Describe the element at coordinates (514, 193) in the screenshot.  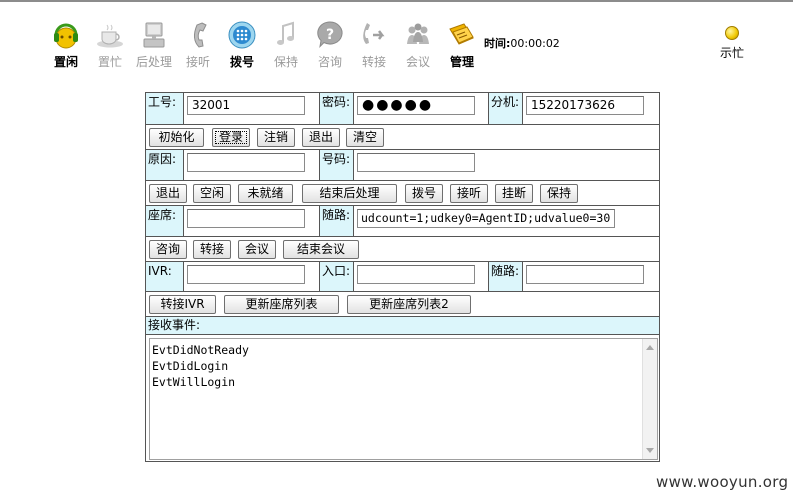
I see `hangup-button: 挂断` at that location.